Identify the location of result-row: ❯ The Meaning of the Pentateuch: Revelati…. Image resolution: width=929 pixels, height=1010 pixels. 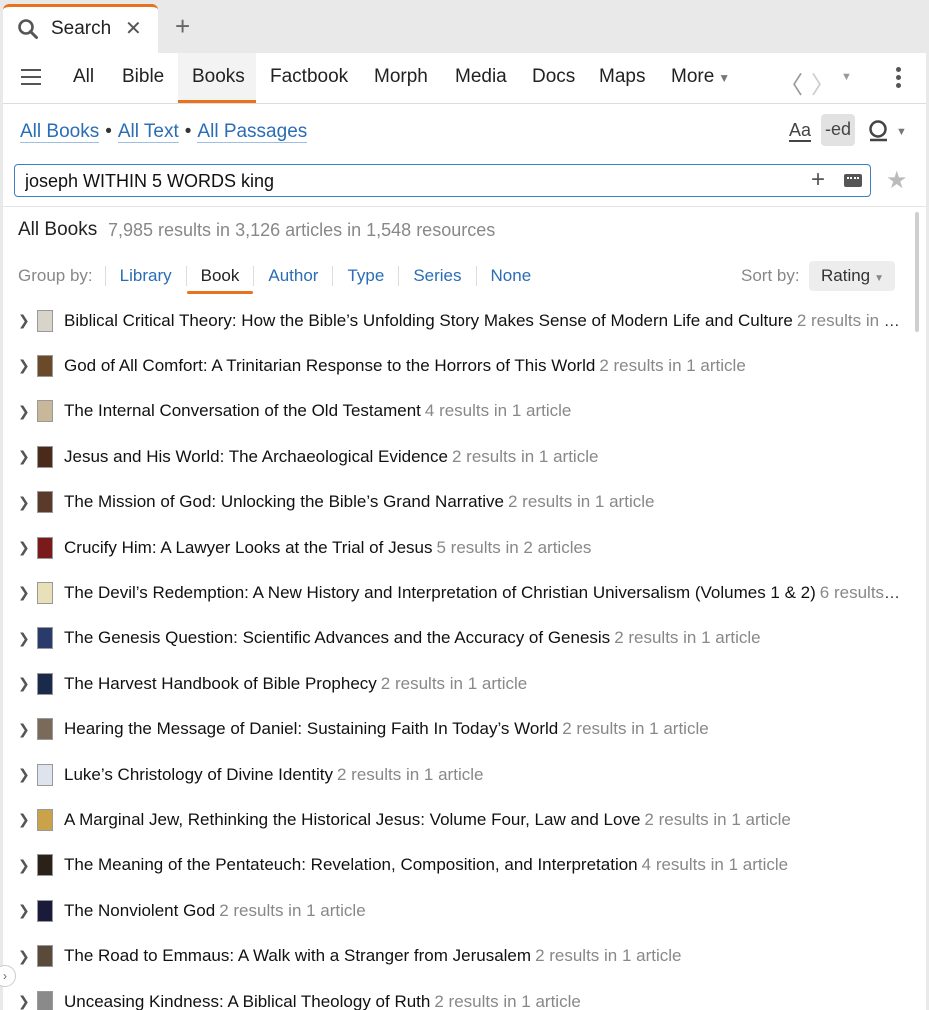
(458, 865).